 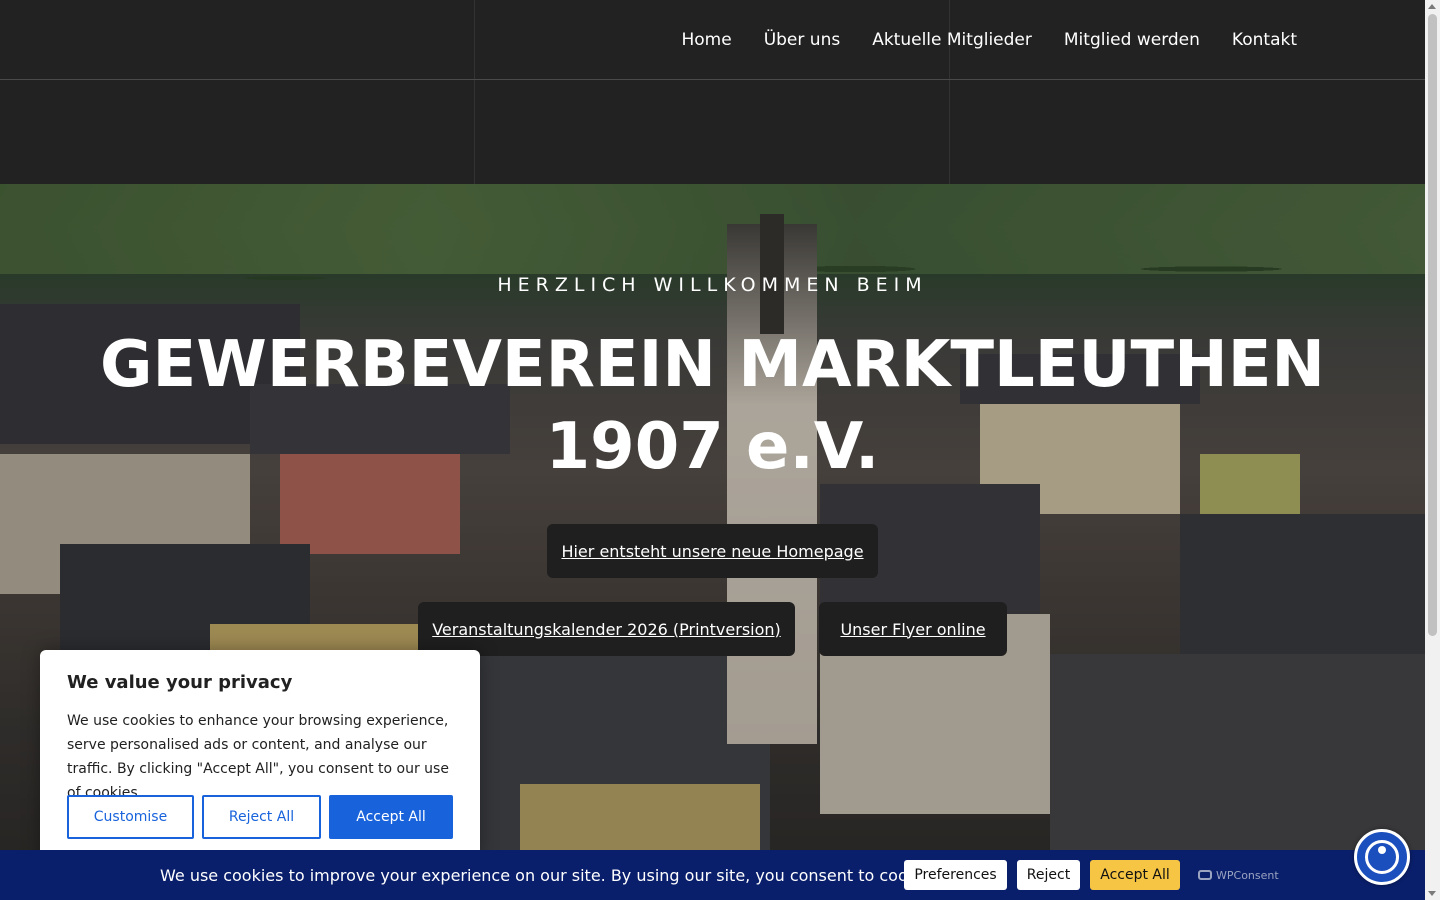 What do you see at coordinates (1432, 893) in the screenshot?
I see `scroll-down-arrow-icon` at bounding box center [1432, 893].